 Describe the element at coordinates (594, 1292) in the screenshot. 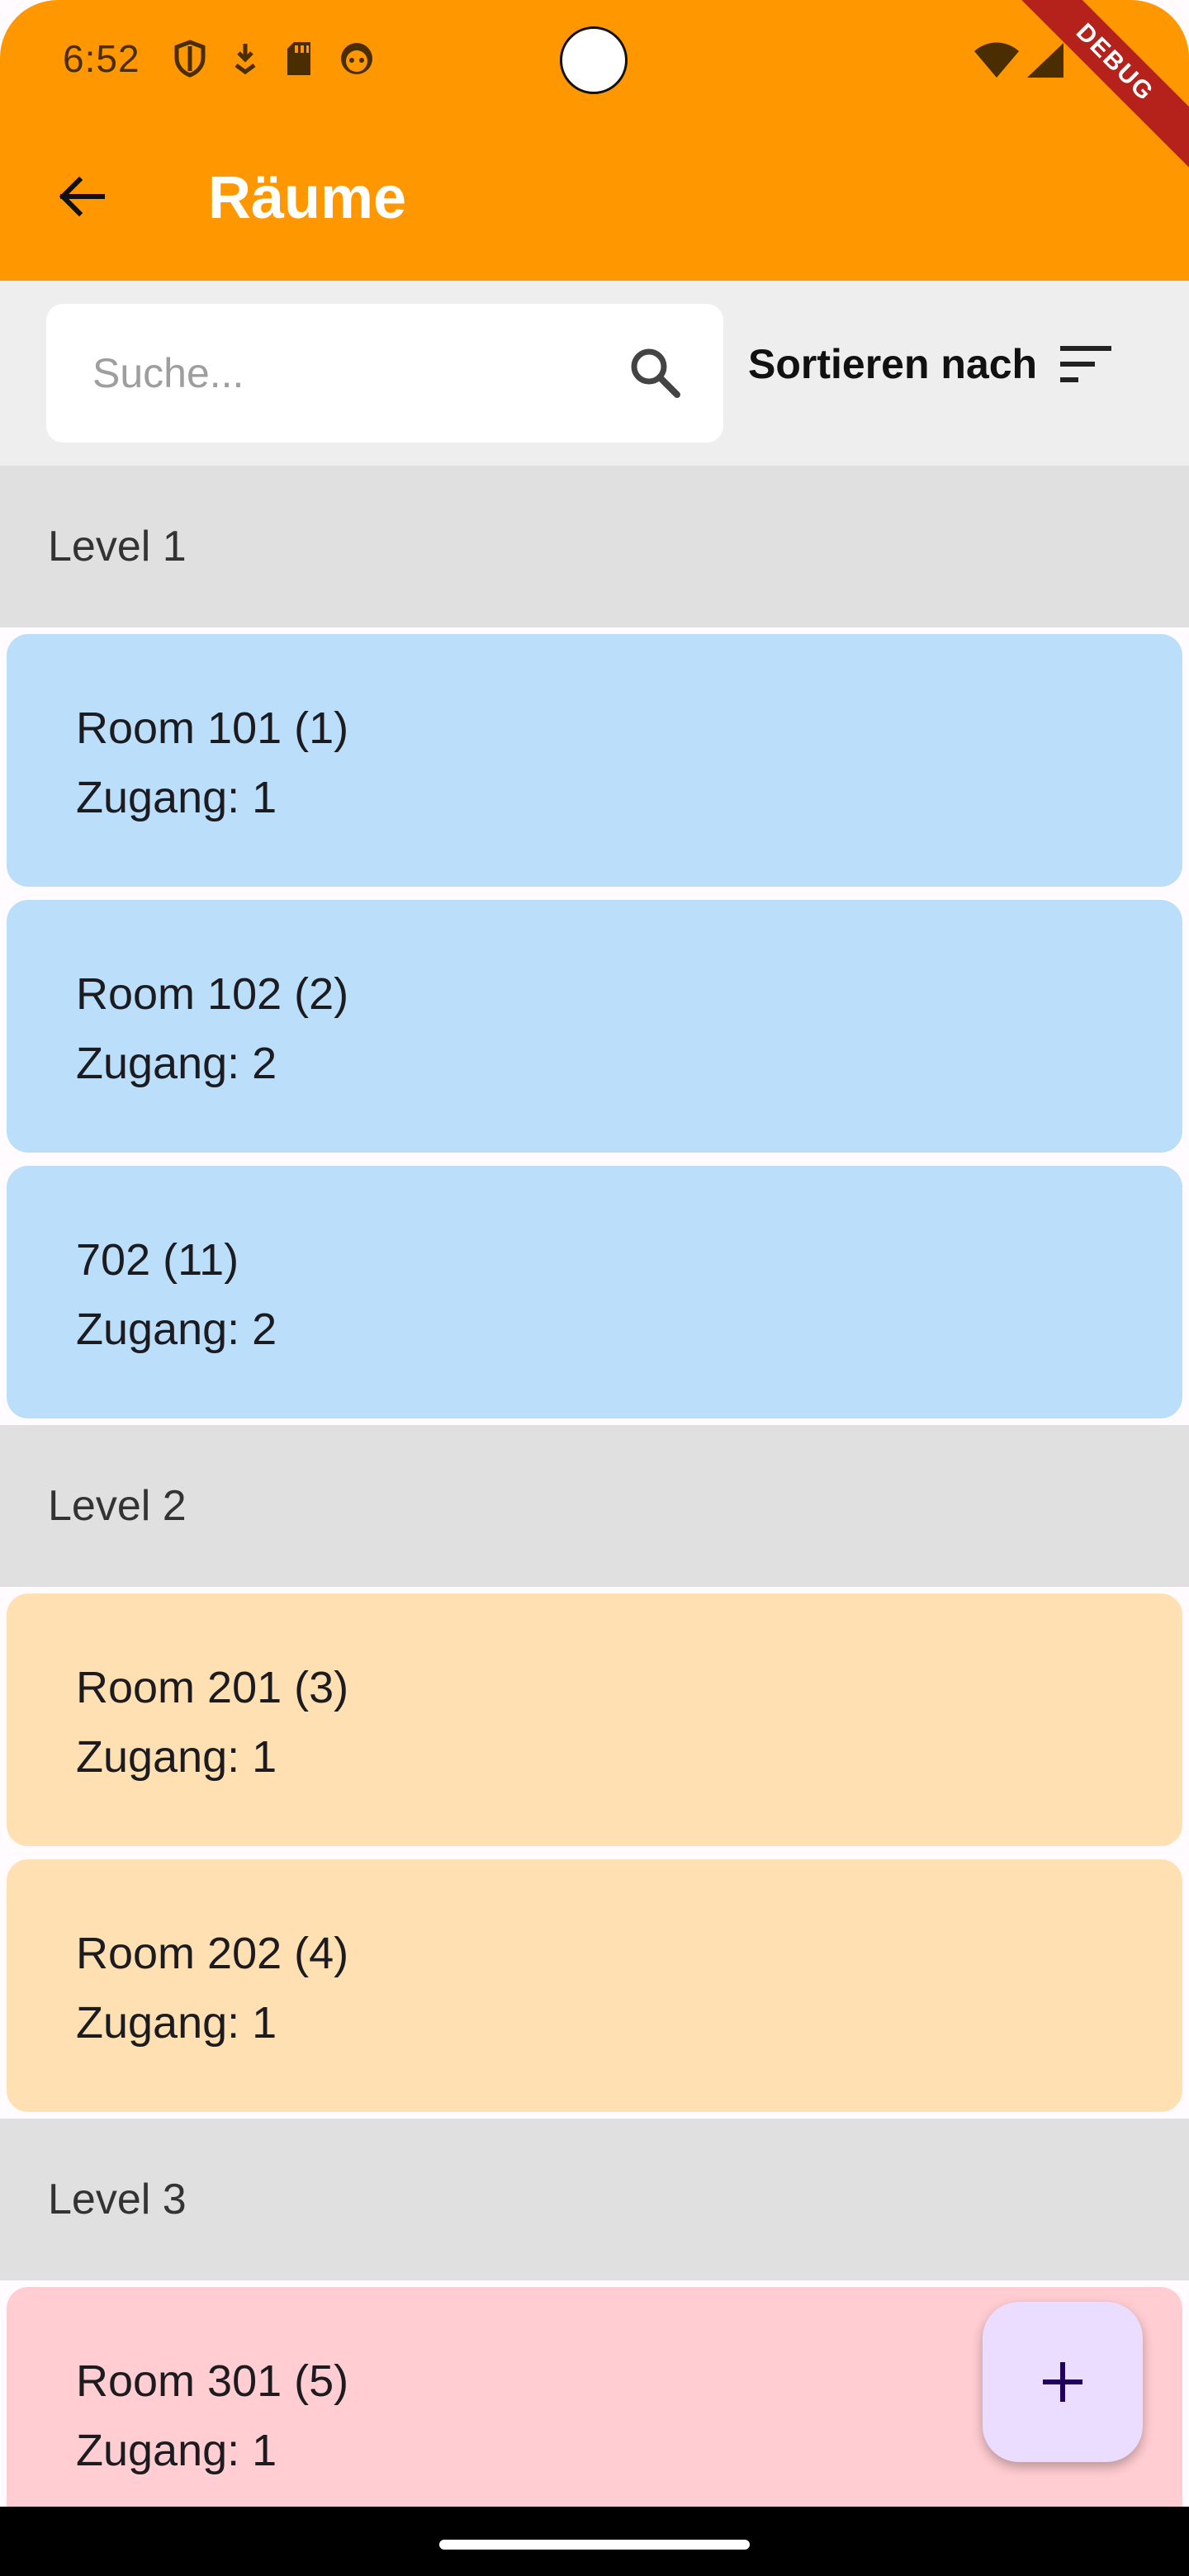

I see `room-card: 702 (11) Zugang: 2` at that location.